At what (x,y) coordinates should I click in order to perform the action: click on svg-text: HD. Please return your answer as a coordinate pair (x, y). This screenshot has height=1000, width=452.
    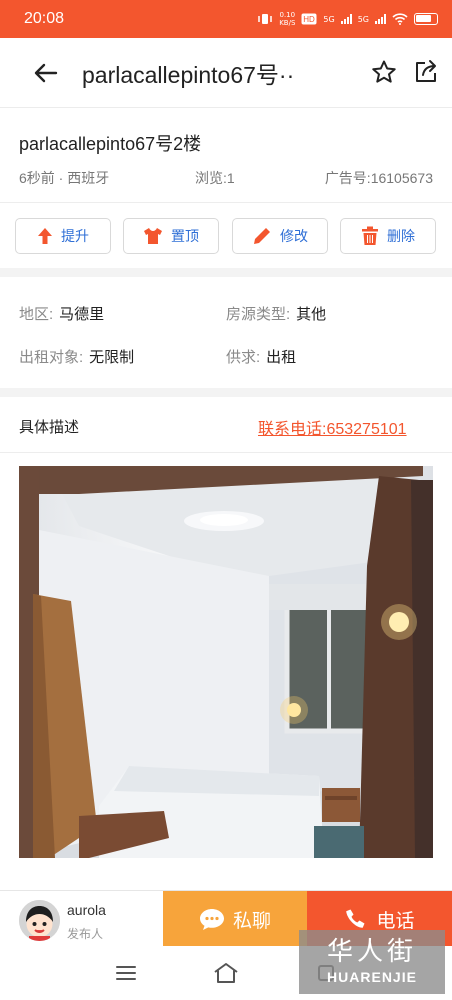
    Looking at the image, I should click on (310, 19).